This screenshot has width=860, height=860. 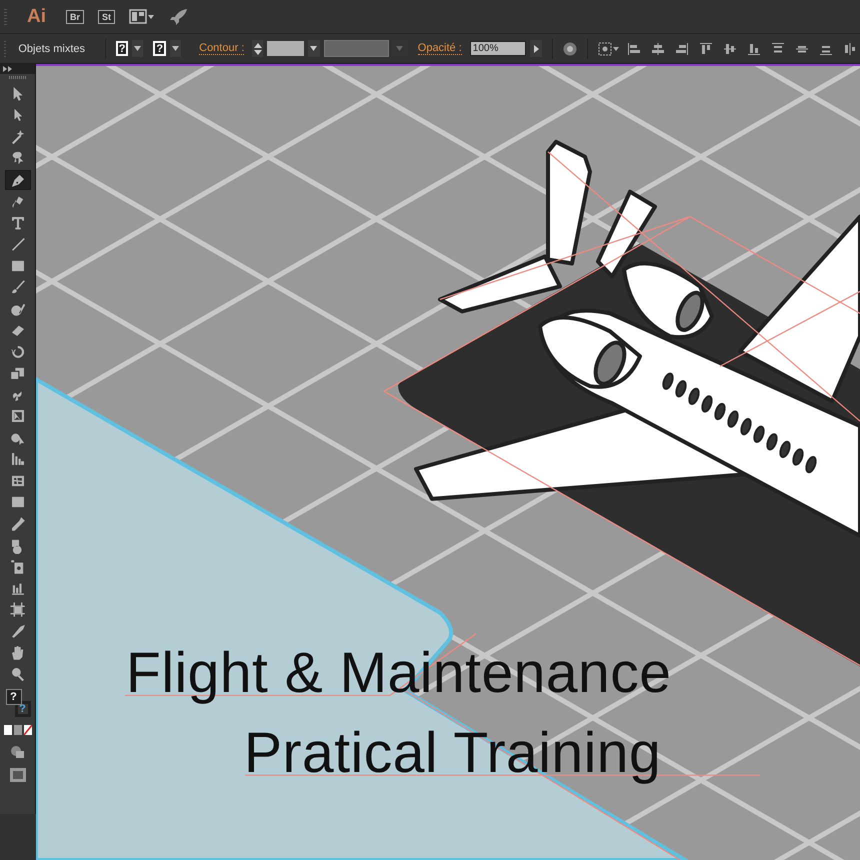 What do you see at coordinates (221, 48) in the screenshot?
I see `stroke-link: Contour :` at bounding box center [221, 48].